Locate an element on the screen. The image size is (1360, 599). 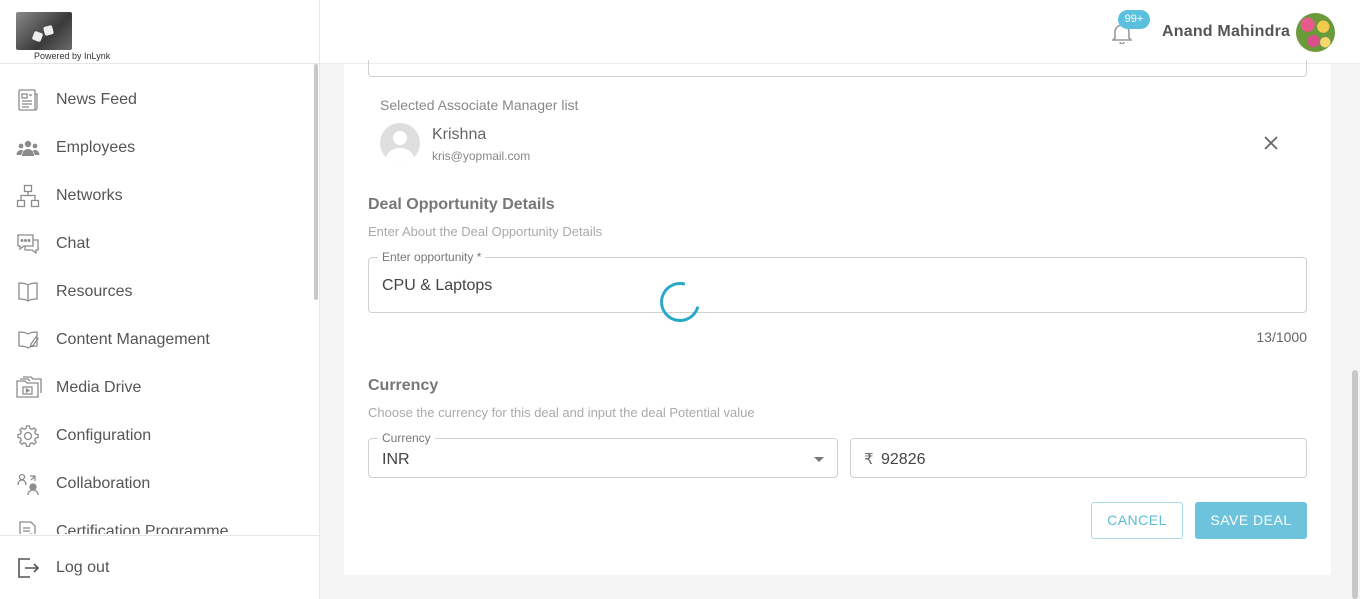
avatar is located at coordinates (1315, 32).